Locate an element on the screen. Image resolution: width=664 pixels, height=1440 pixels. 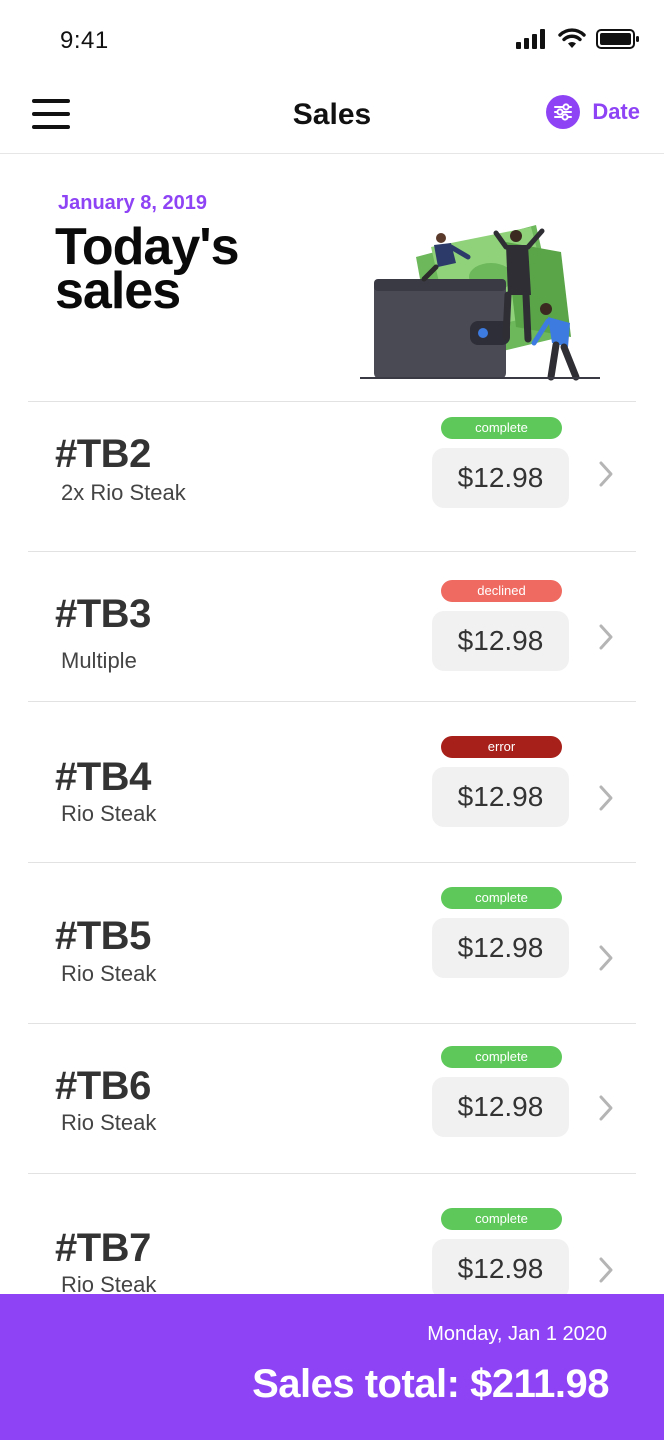
battery-icon is located at coordinates (617, 39).